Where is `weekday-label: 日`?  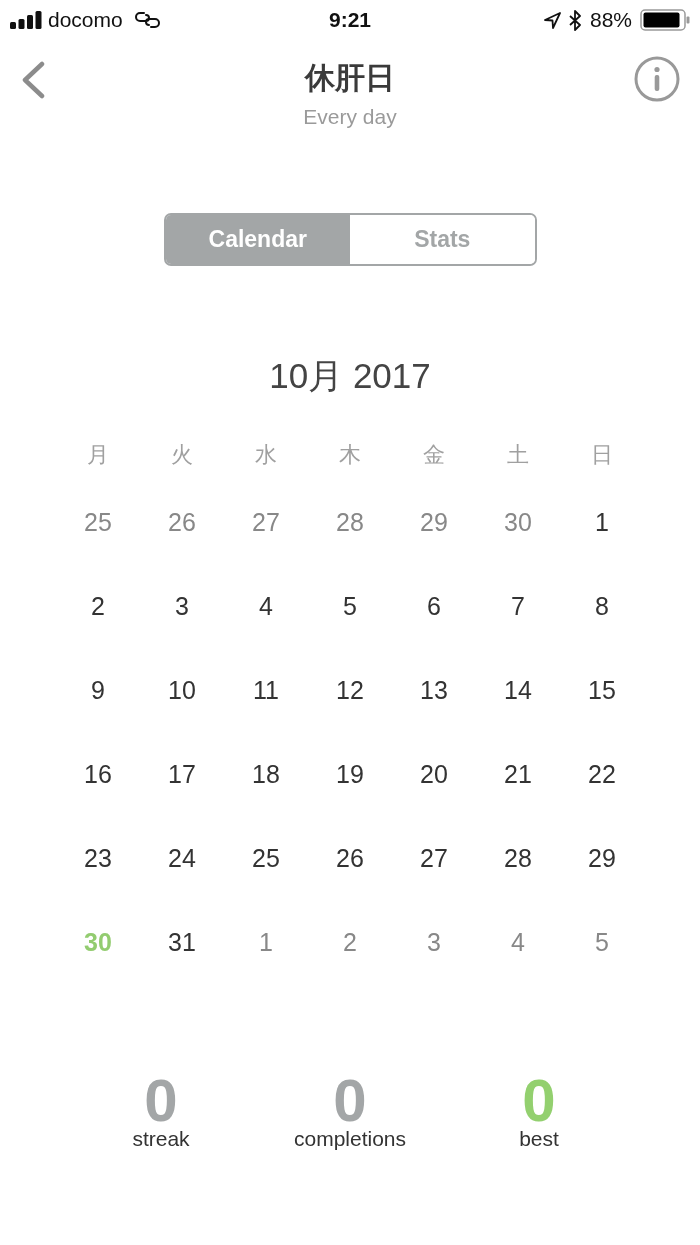 weekday-label: 日 is located at coordinates (602, 455).